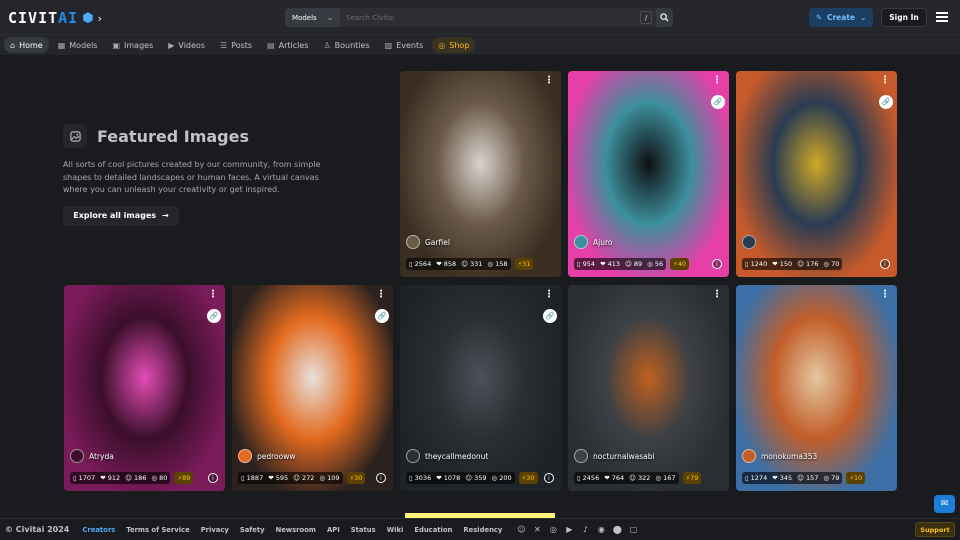 The image size is (960, 540). I want to click on stat-laughs: ☺ 322, so click(639, 478).